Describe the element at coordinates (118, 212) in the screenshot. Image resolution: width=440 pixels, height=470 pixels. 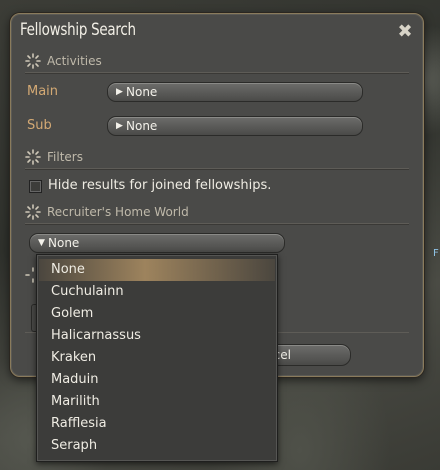
I see `section-label: Recruiter's Home World` at that location.